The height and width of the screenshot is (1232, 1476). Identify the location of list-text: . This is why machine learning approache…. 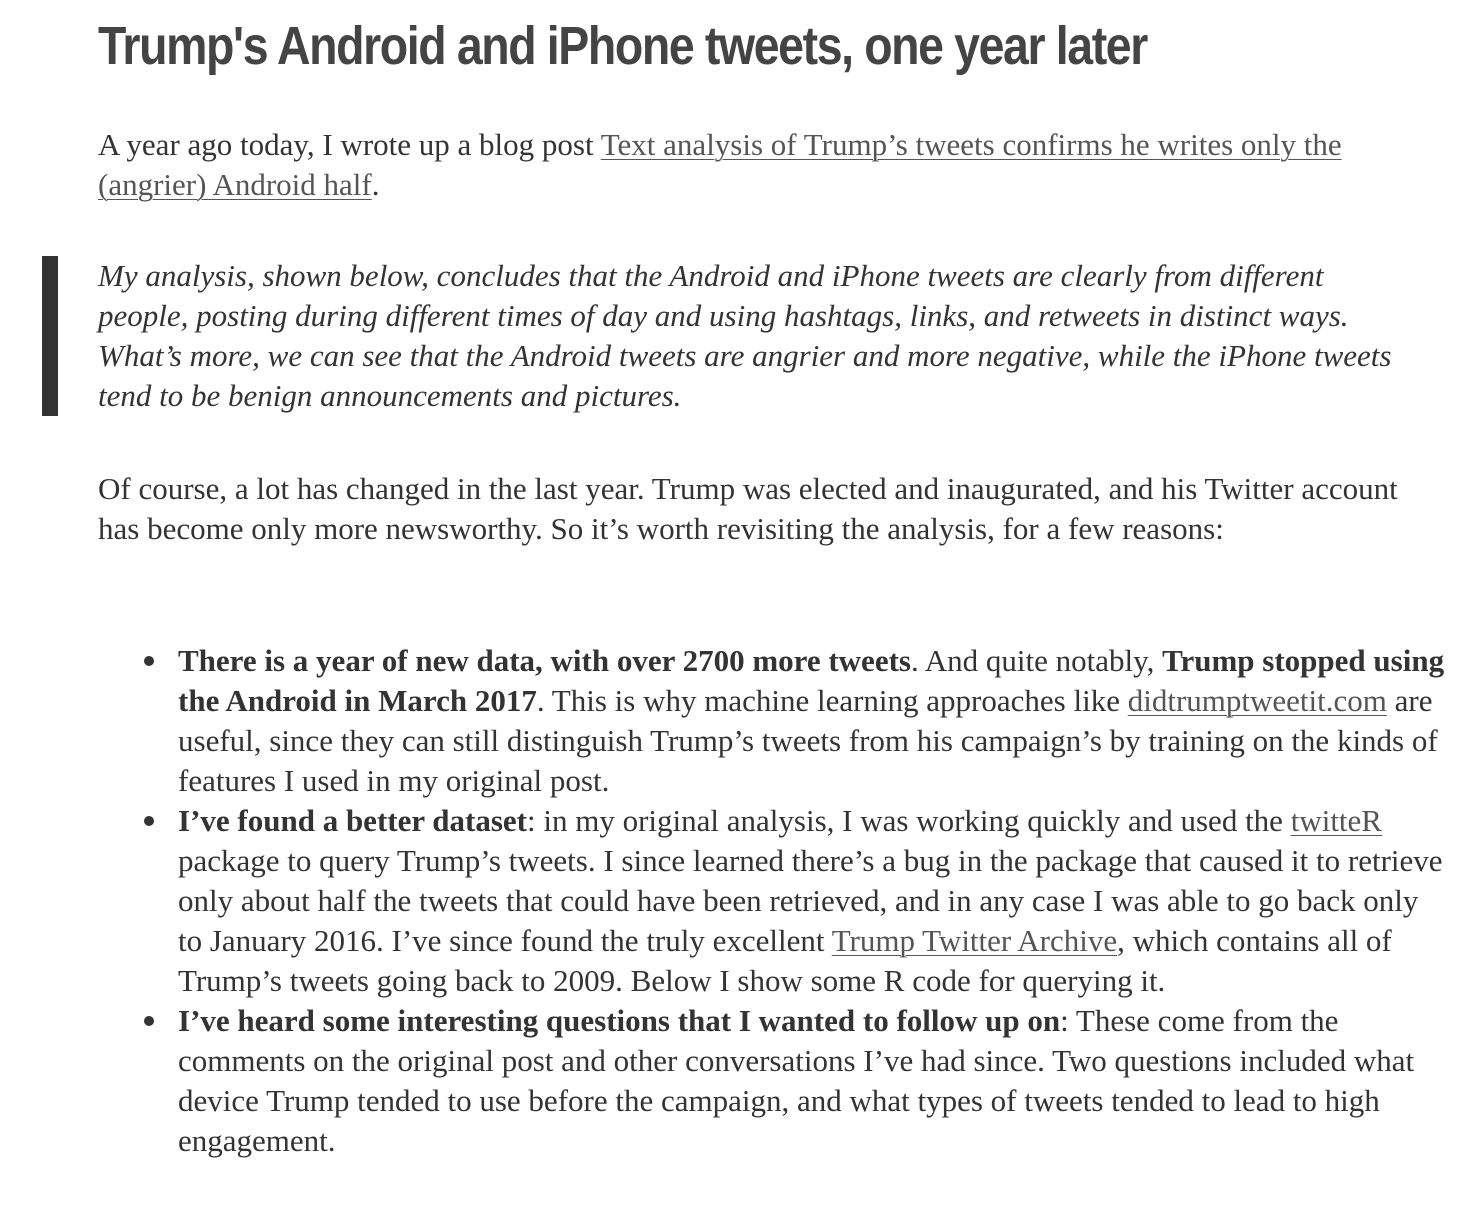
(832, 700).